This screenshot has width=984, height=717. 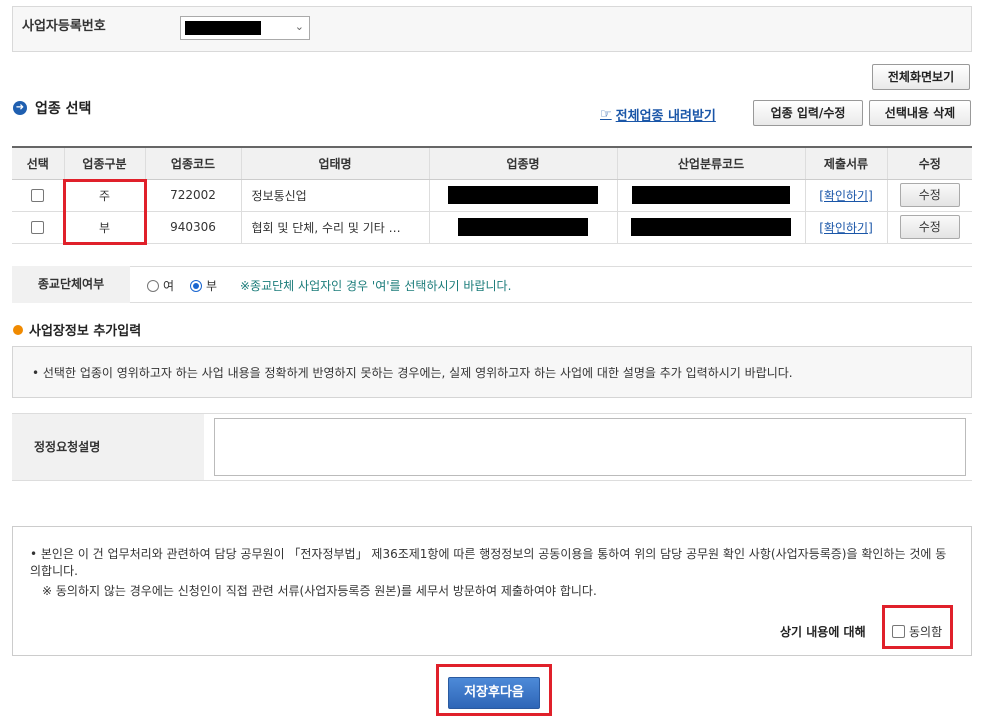 What do you see at coordinates (169, 286) in the screenshot?
I see `religion-yes-label: 여` at bounding box center [169, 286].